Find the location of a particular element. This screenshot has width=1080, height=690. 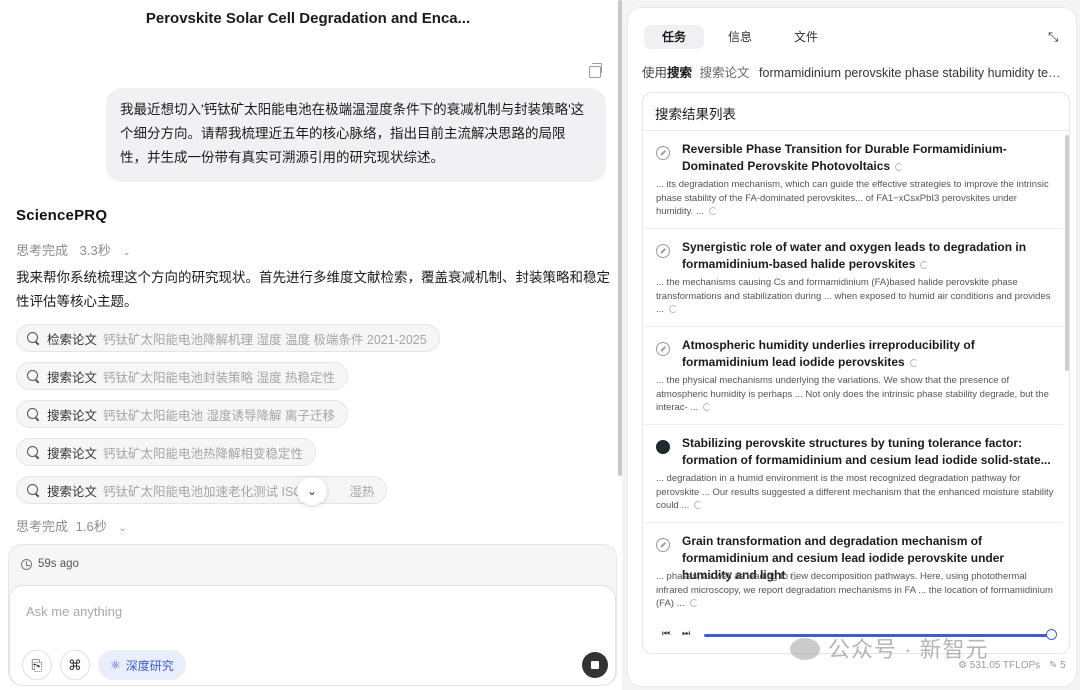

panel-tabs: 任务 信息 文件 is located at coordinates (743, 37).